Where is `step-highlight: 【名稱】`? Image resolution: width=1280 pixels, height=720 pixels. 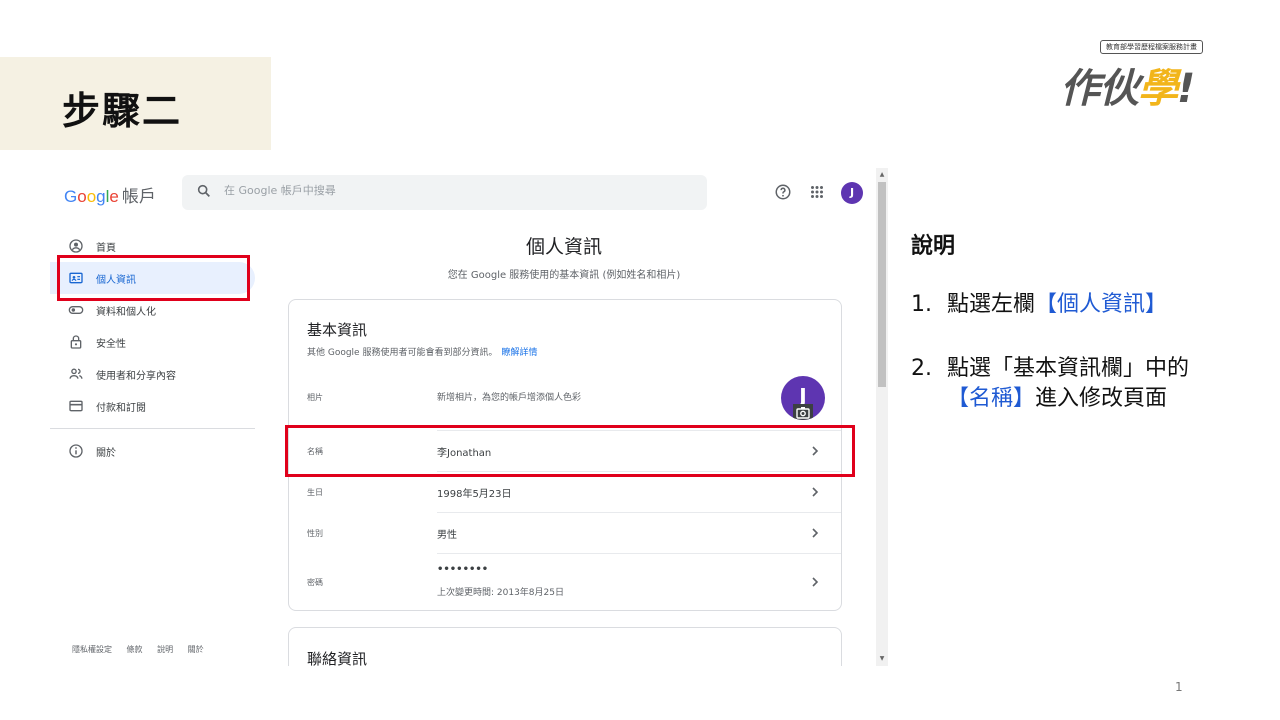 step-highlight: 【名稱】 is located at coordinates (991, 398).